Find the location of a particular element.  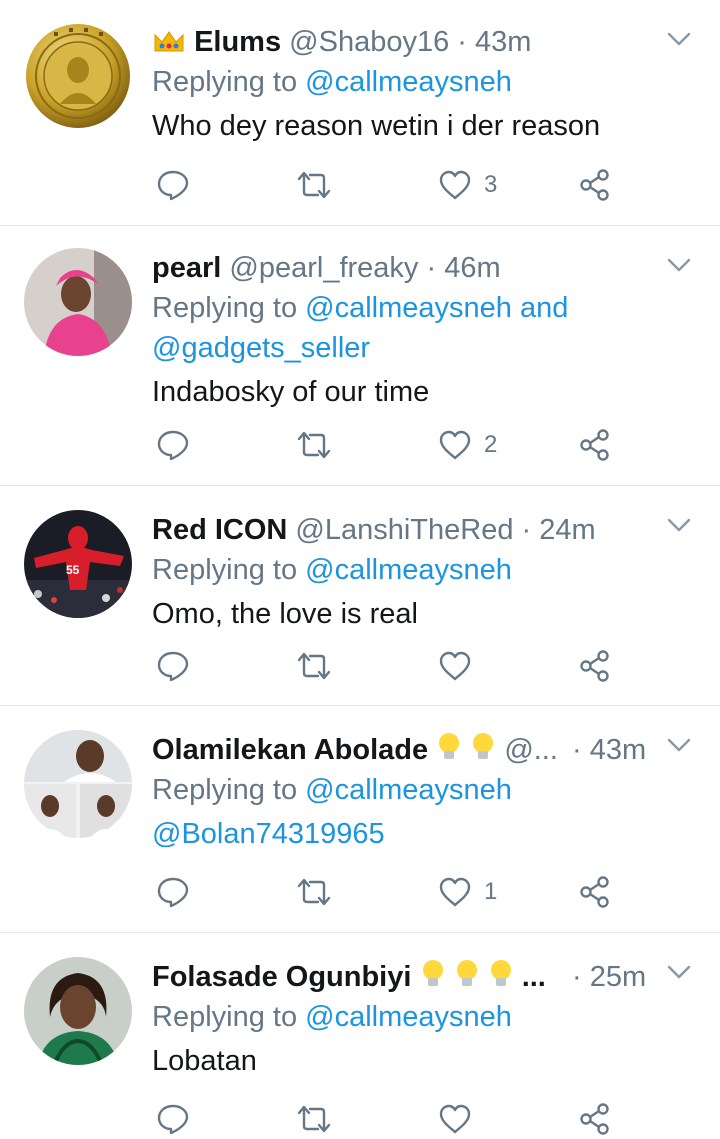

like-button: 1 is located at coordinates (467, 892).